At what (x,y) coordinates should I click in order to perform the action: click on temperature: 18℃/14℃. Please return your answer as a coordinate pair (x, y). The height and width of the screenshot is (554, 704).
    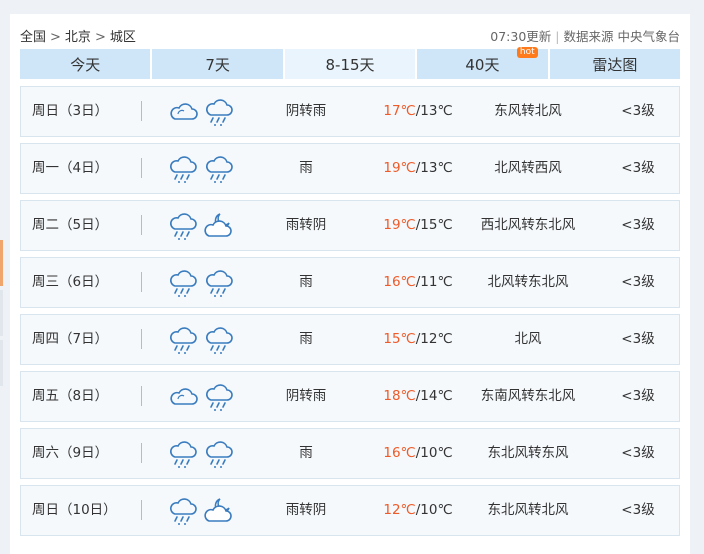
    Looking at the image, I should click on (418, 396).